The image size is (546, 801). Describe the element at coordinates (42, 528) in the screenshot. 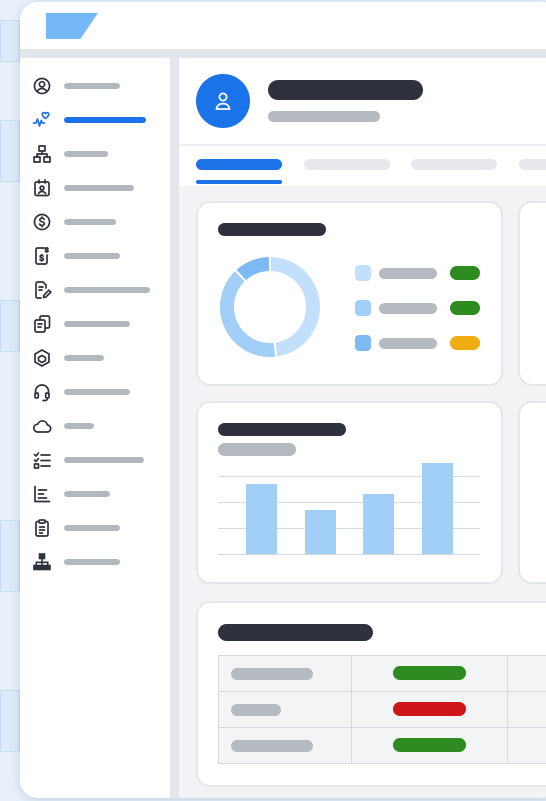

I see `clipboard-icon` at that location.